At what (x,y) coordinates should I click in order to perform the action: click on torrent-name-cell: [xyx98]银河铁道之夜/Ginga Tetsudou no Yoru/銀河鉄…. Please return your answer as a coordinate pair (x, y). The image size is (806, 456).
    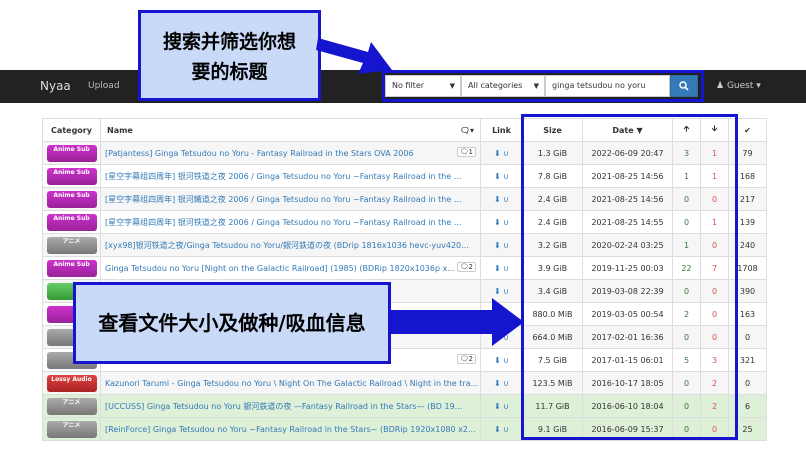
    Looking at the image, I should click on (290, 245).